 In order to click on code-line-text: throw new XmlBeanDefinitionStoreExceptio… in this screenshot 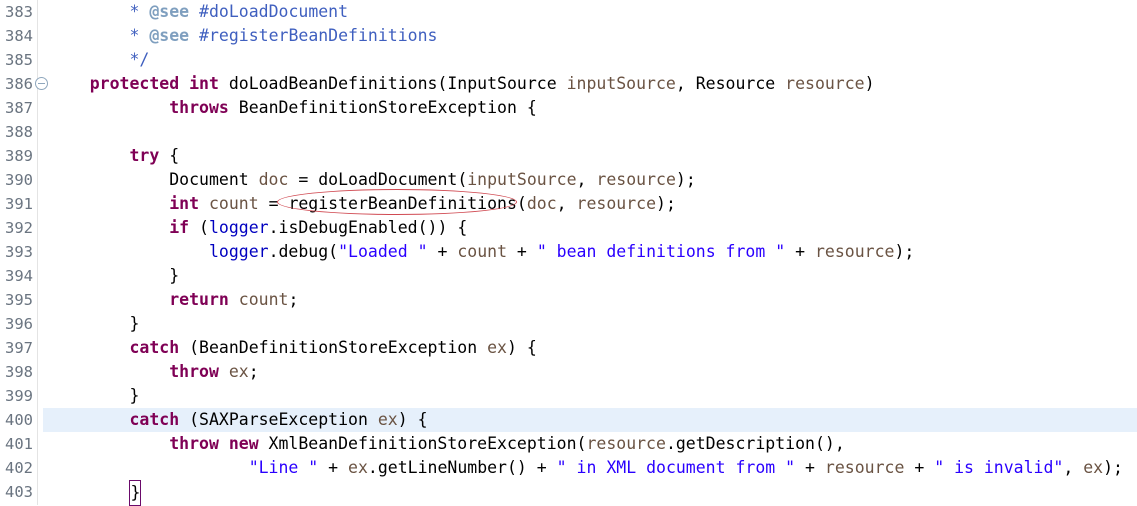, I will do `click(447, 444)`.